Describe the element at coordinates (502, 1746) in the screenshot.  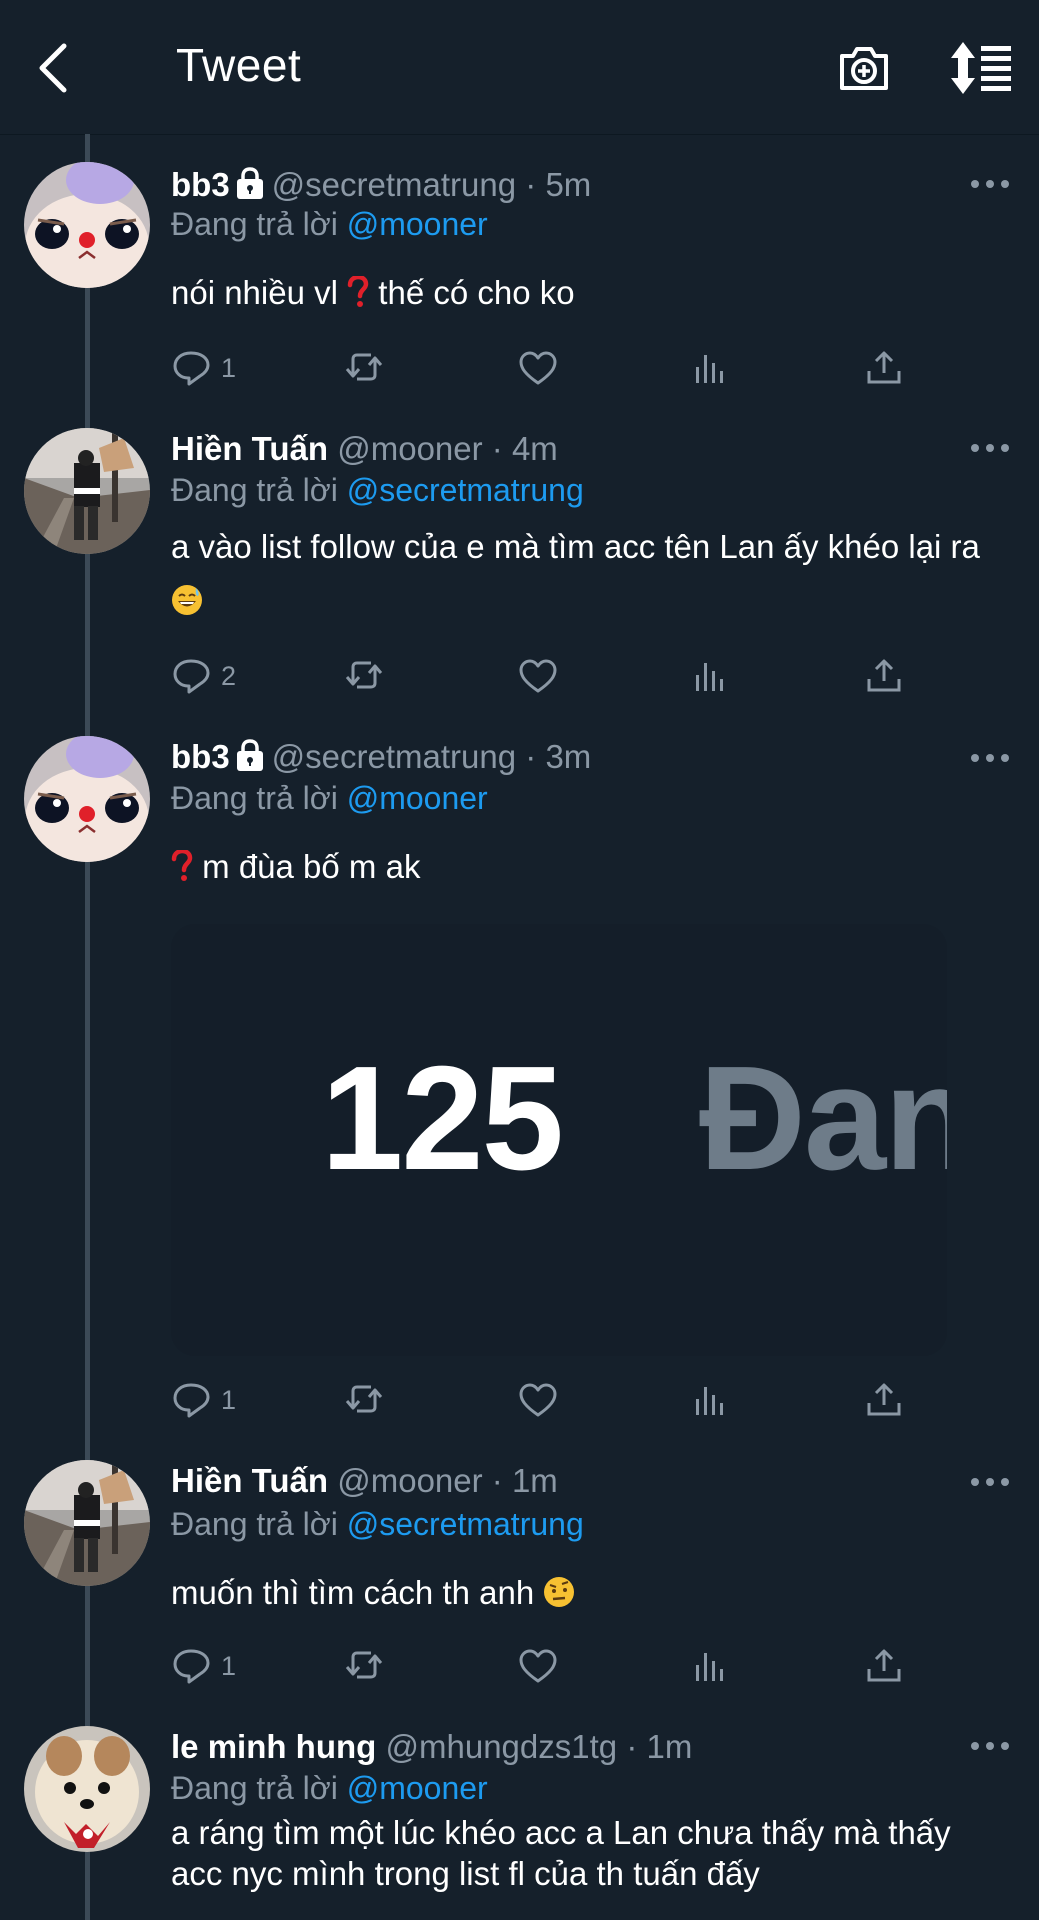
I see `handle: @mhungdzs1tg` at that location.